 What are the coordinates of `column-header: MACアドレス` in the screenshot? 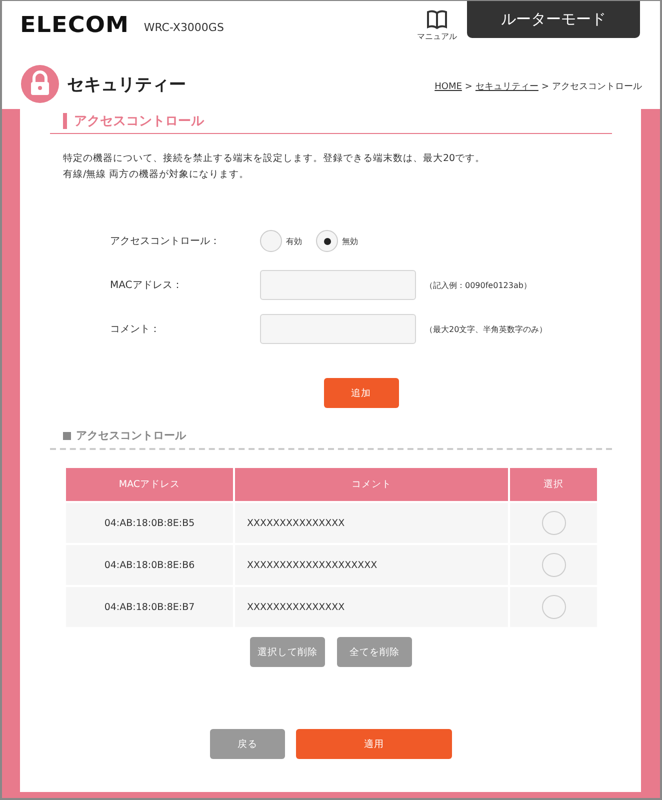 It's located at (149, 485).